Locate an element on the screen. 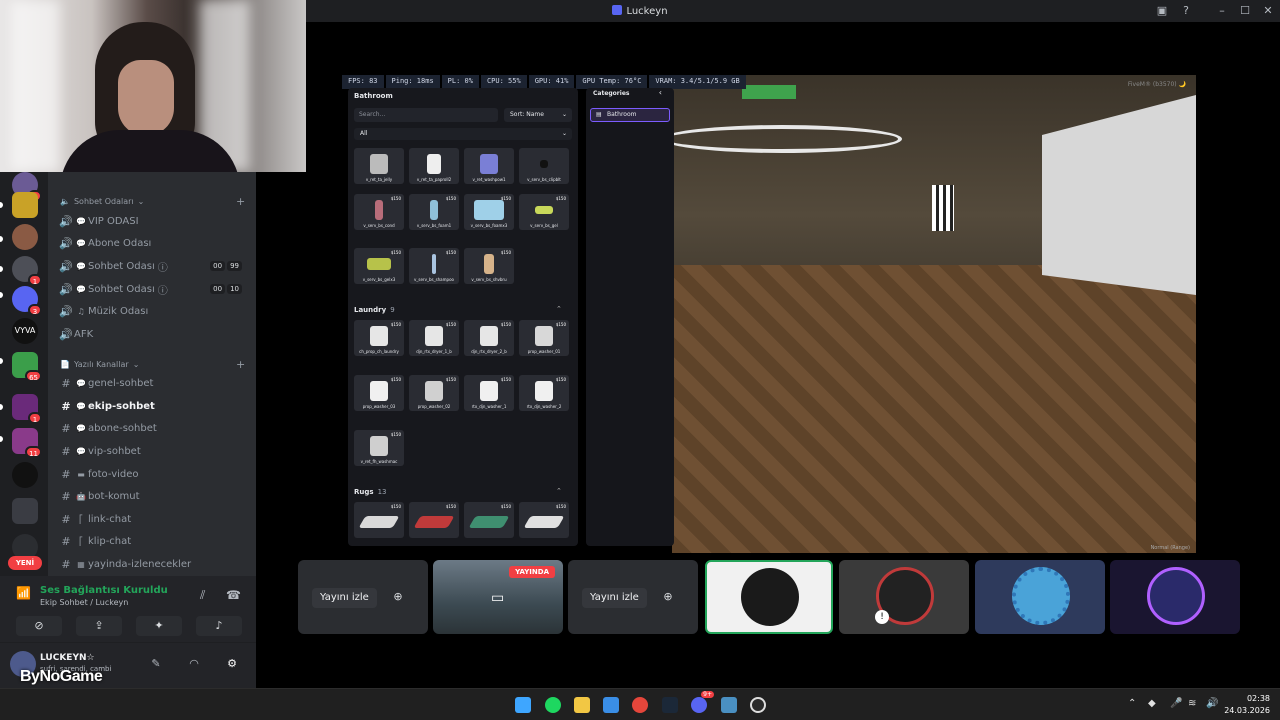  app-icon is located at coordinates (729, 705).